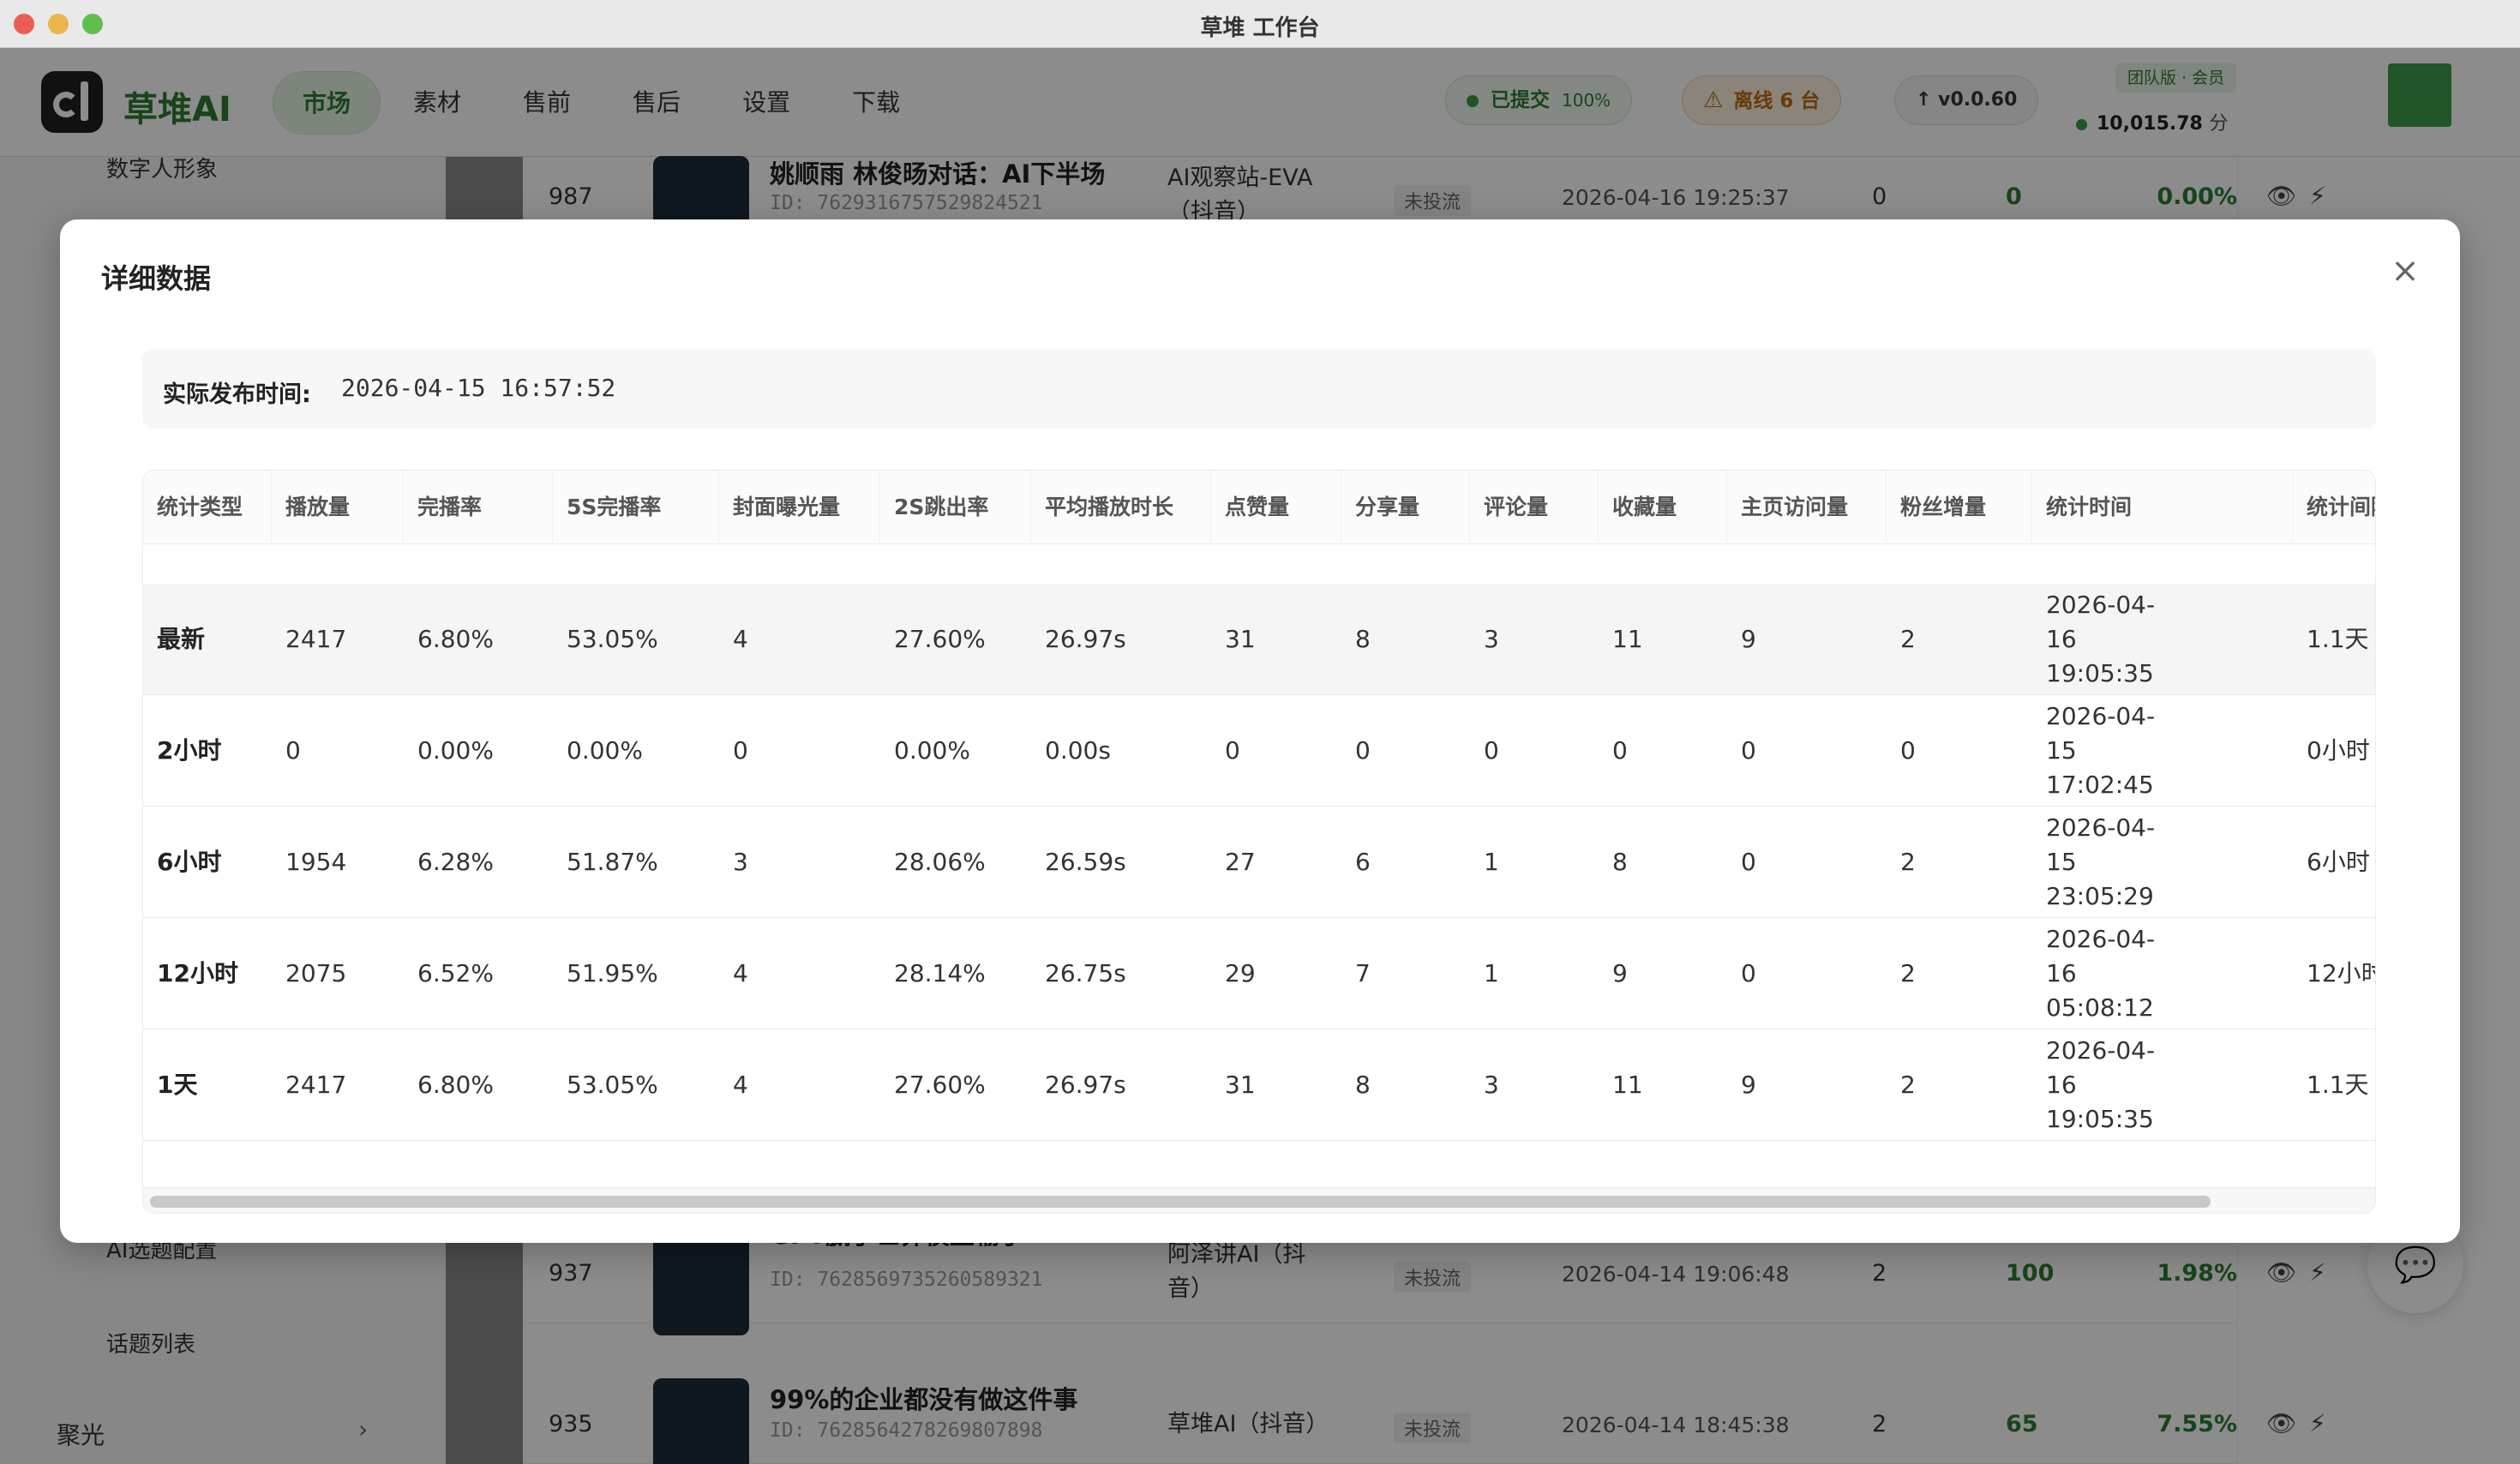 The width and height of the screenshot is (2520, 1464). Describe the element at coordinates (1259, 564) in the screenshot. I see `table-spacer` at that location.